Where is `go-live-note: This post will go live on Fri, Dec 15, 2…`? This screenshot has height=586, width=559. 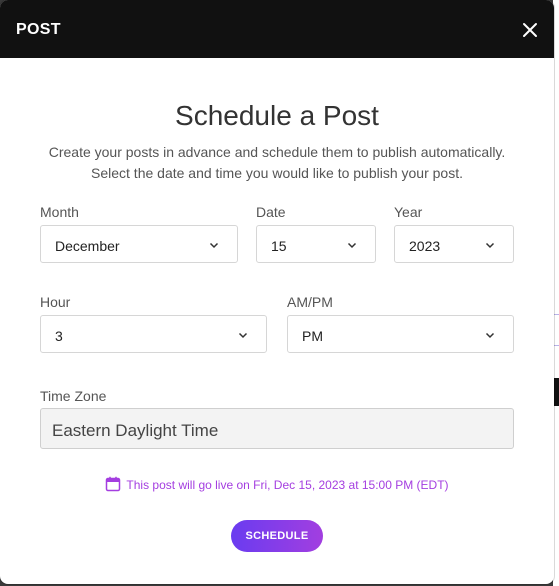
go-live-note: This post will go live on Fri, Dec 15, 2… is located at coordinates (277, 484).